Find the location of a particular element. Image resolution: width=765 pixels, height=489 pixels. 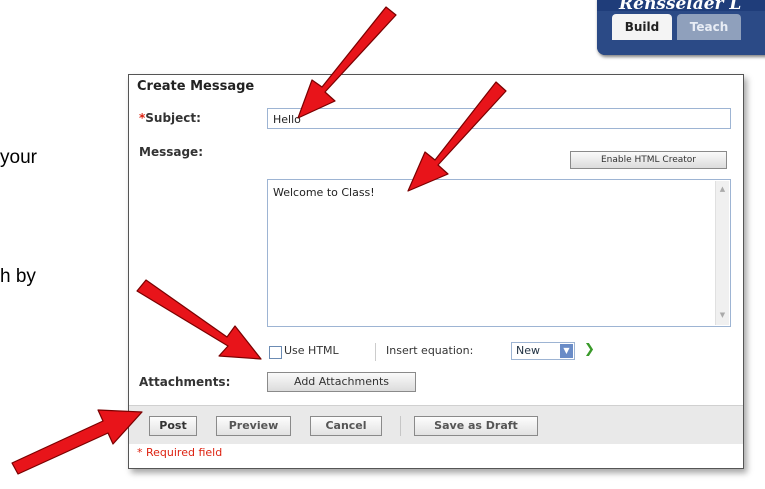

attachments-label: Attachments: is located at coordinates (185, 382).